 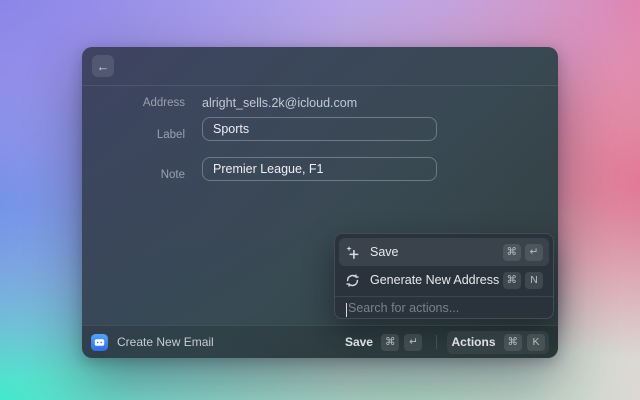 What do you see at coordinates (445, 342) in the screenshot?
I see `bottom-bar-right: Save ⌘ ↵ Actions ⌘ K` at bounding box center [445, 342].